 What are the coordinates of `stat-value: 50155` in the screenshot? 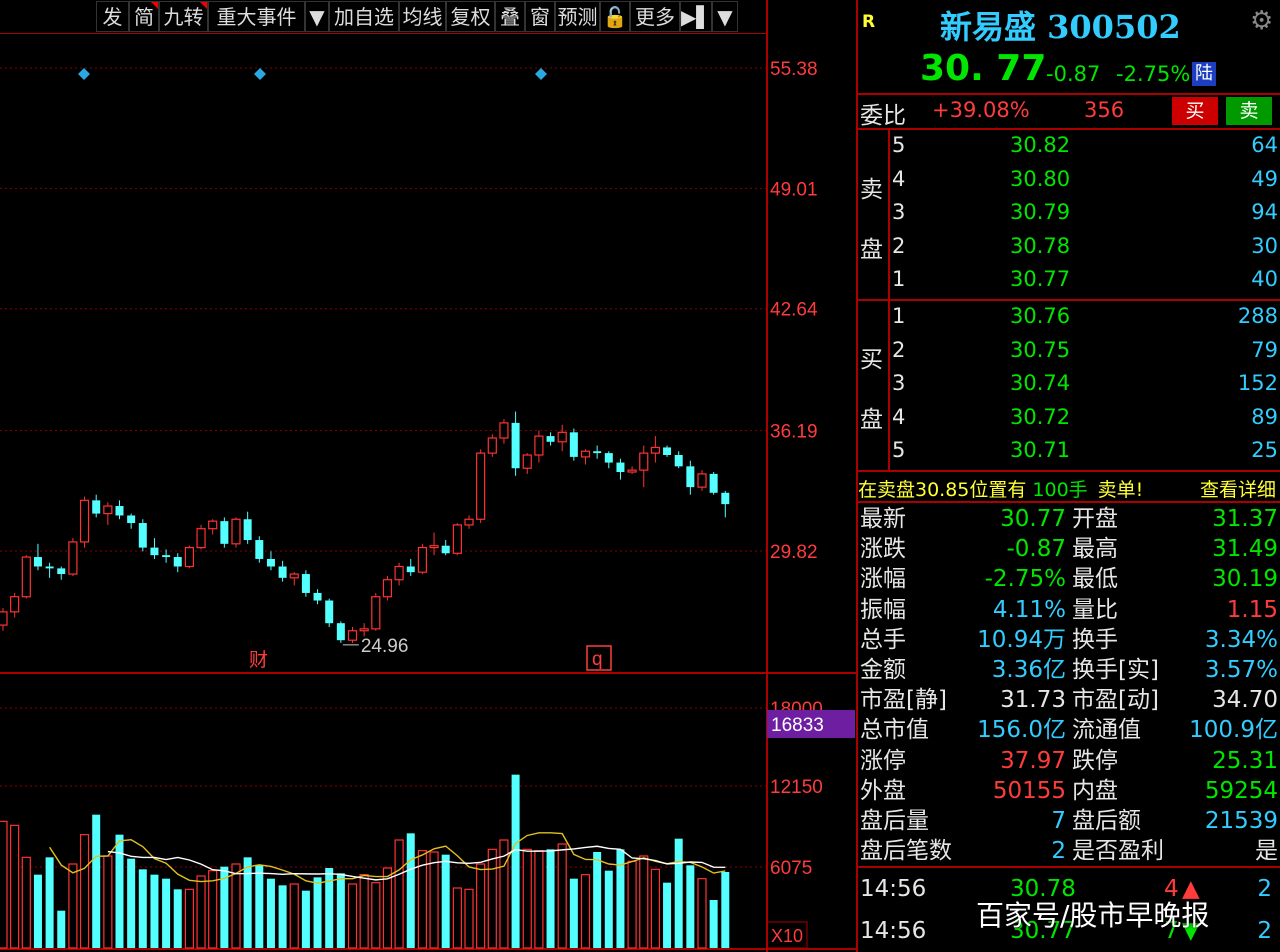 It's located at (1029, 790).